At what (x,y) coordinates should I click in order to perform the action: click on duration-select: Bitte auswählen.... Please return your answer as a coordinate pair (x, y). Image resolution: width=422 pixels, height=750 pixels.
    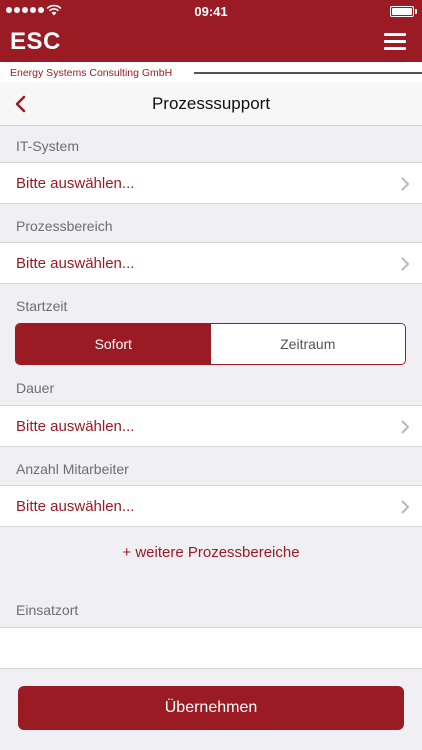
    Looking at the image, I should click on (211, 426).